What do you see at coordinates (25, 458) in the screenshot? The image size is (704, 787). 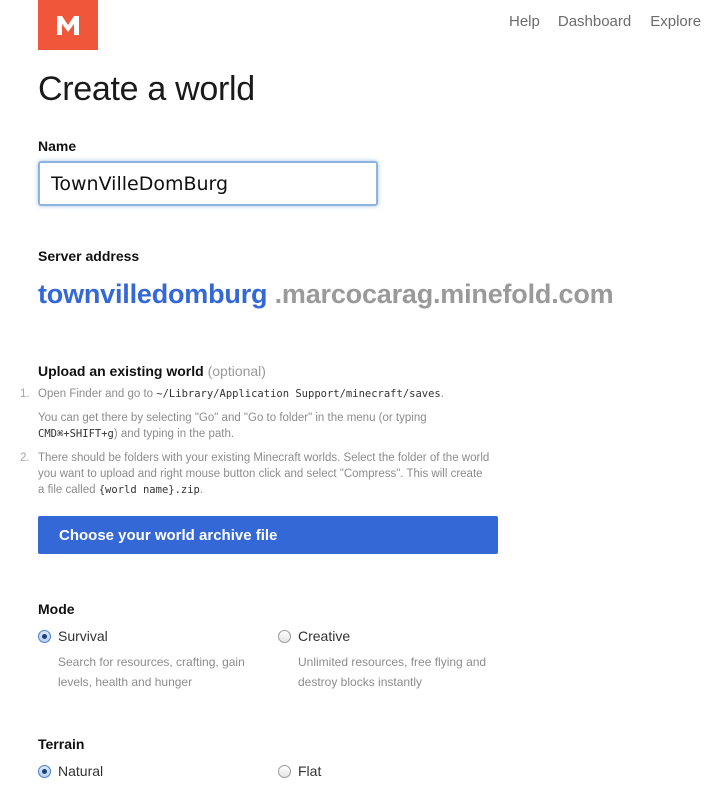 I see `step-number: 2.` at bounding box center [25, 458].